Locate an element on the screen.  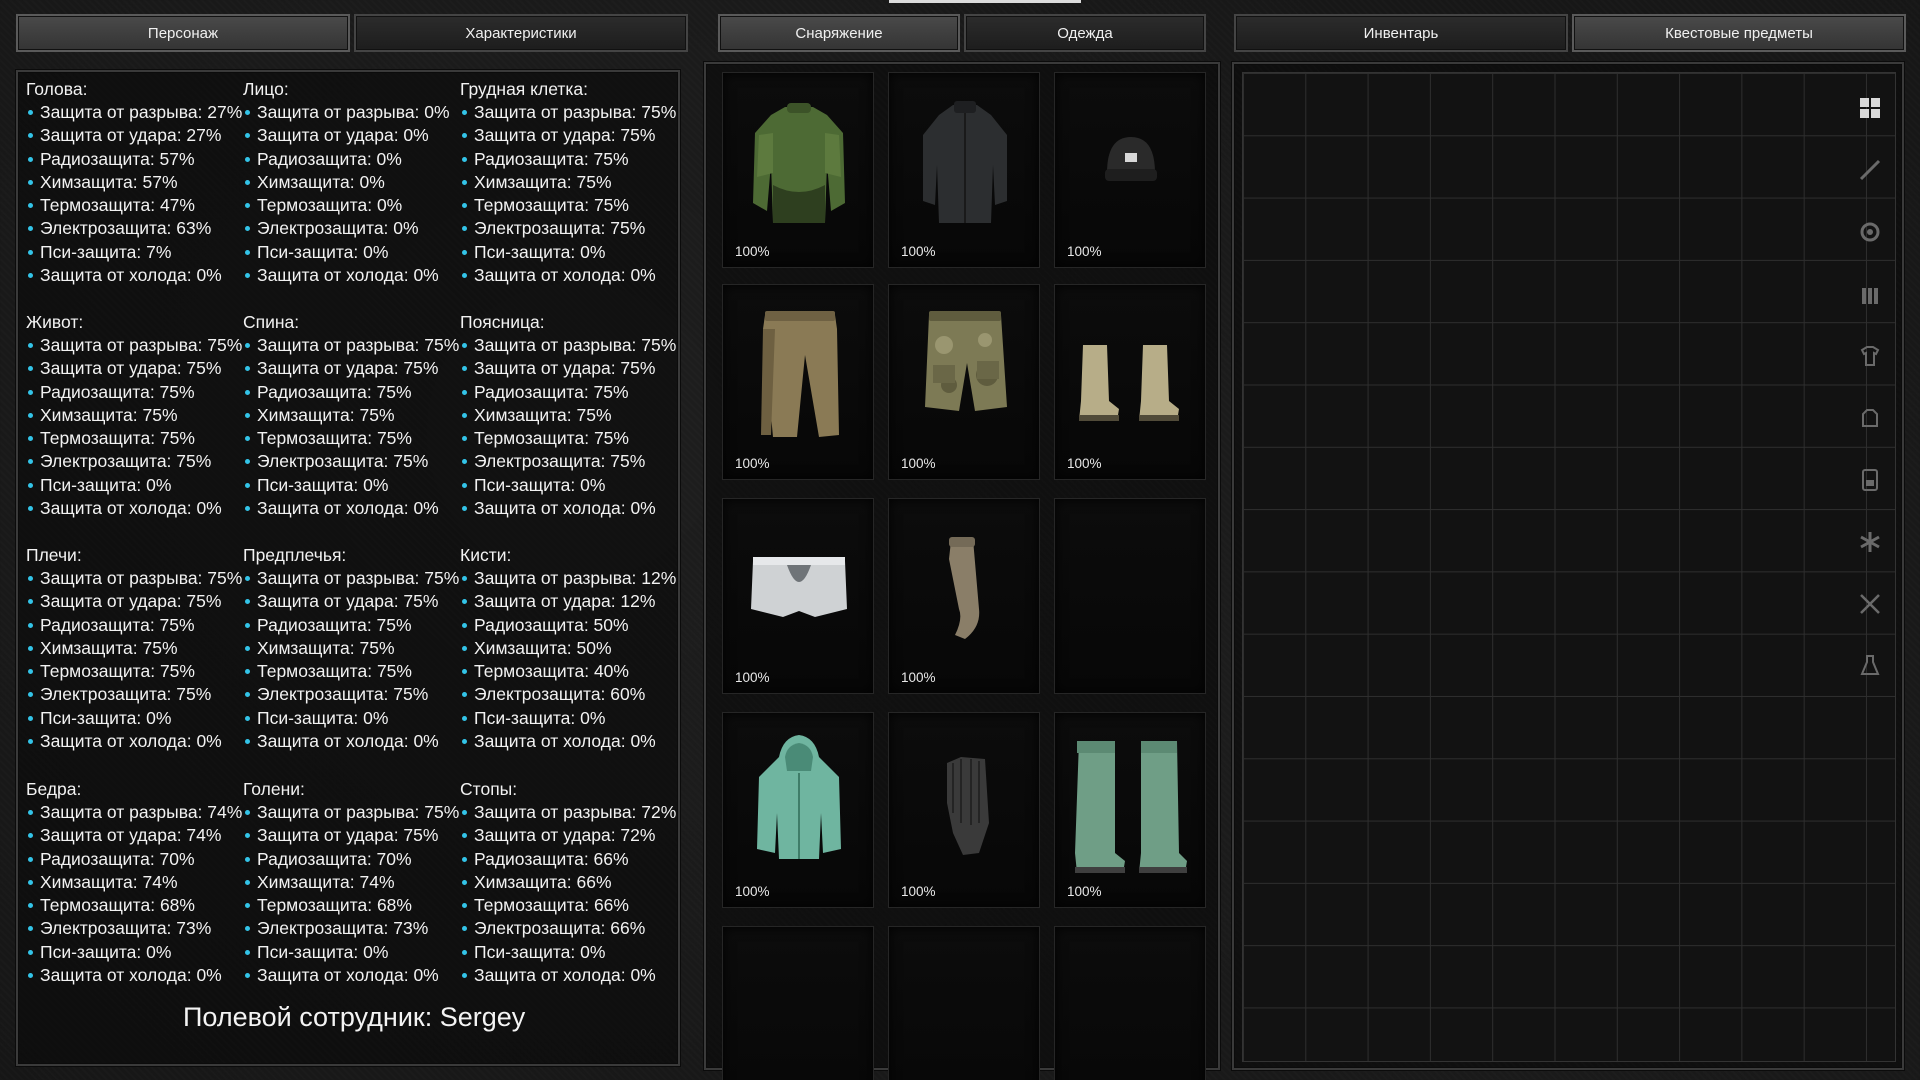
shirt-icon is located at coordinates (1870, 356).